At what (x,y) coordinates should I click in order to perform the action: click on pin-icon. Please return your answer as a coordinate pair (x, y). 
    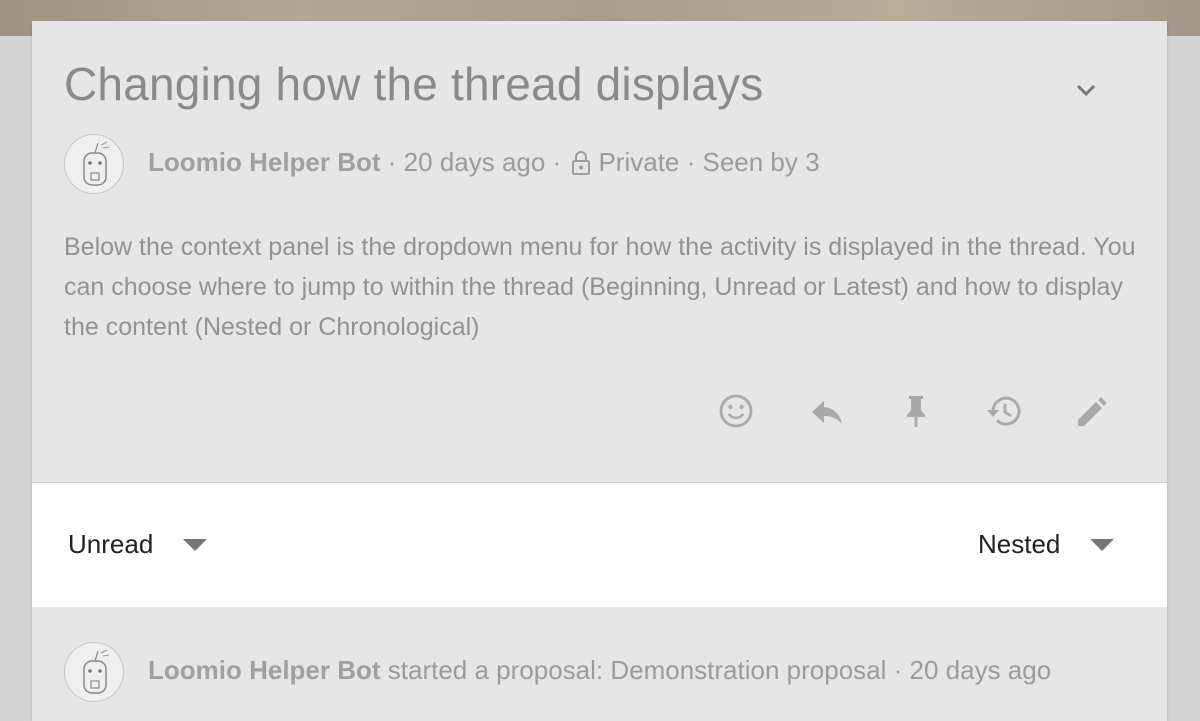
    Looking at the image, I should click on (916, 411).